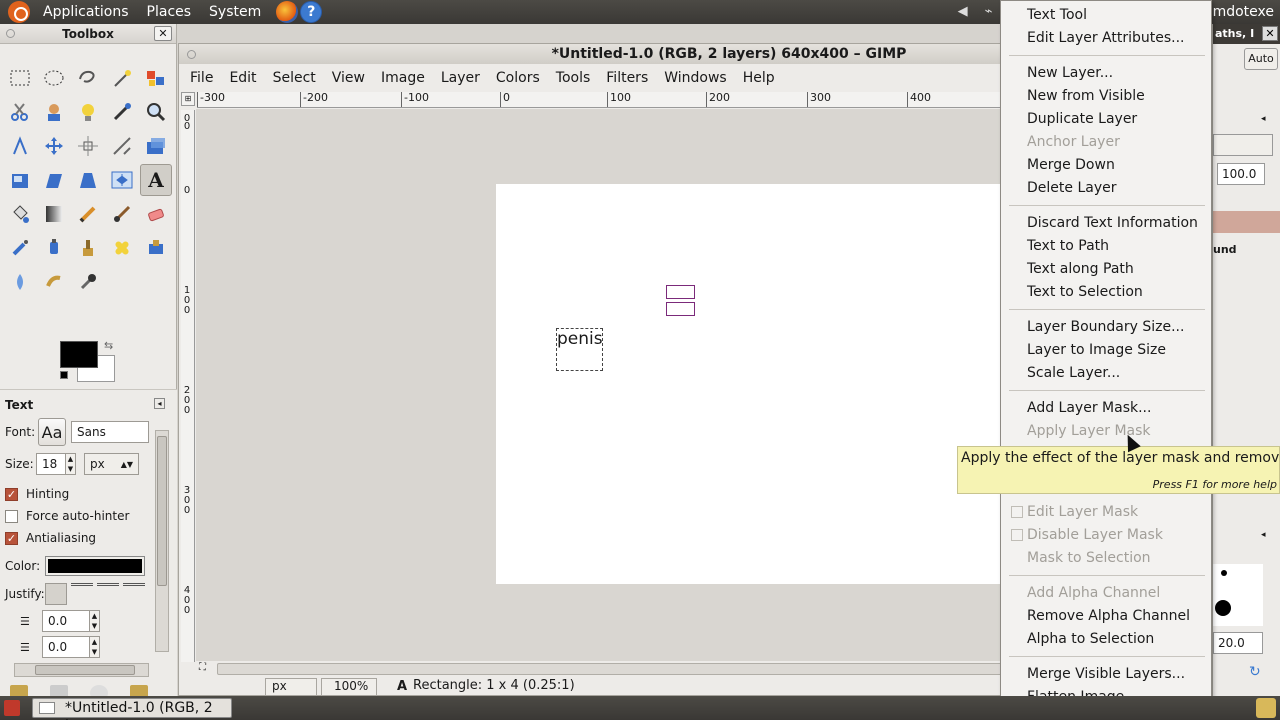  What do you see at coordinates (156, 180) in the screenshot?
I see `text-tool: A` at bounding box center [156, 180].